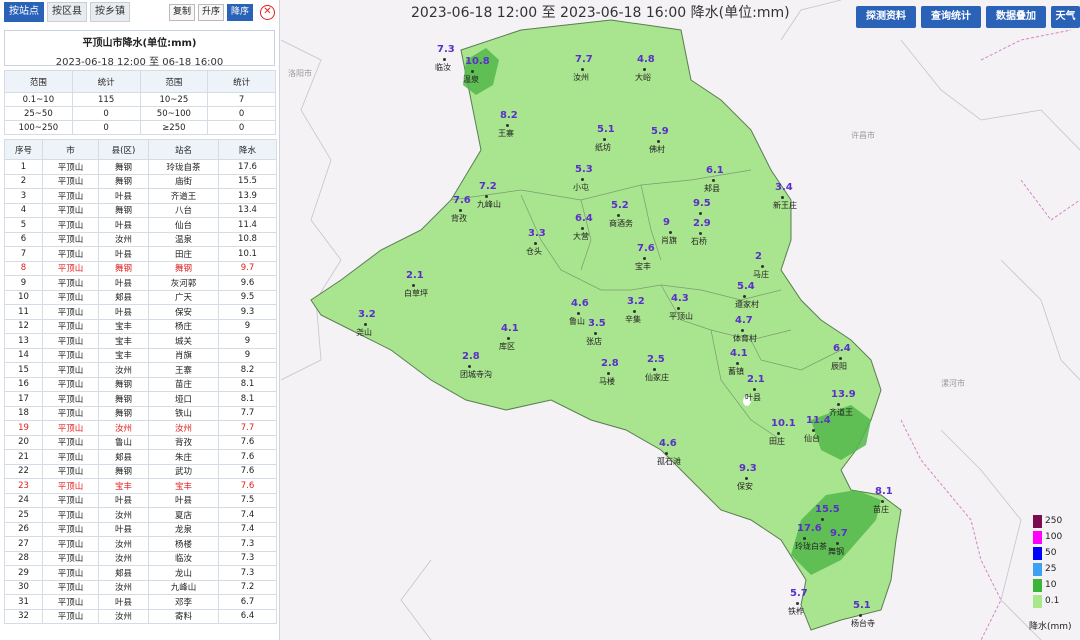  Describe the element at coordinates (181, 12) in the screenshot. I see `copy-button: 复制` at that location.